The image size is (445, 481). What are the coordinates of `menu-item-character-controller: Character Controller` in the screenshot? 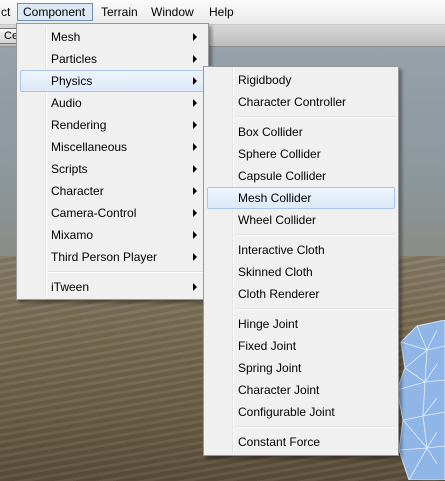 It's located at (301, 102).